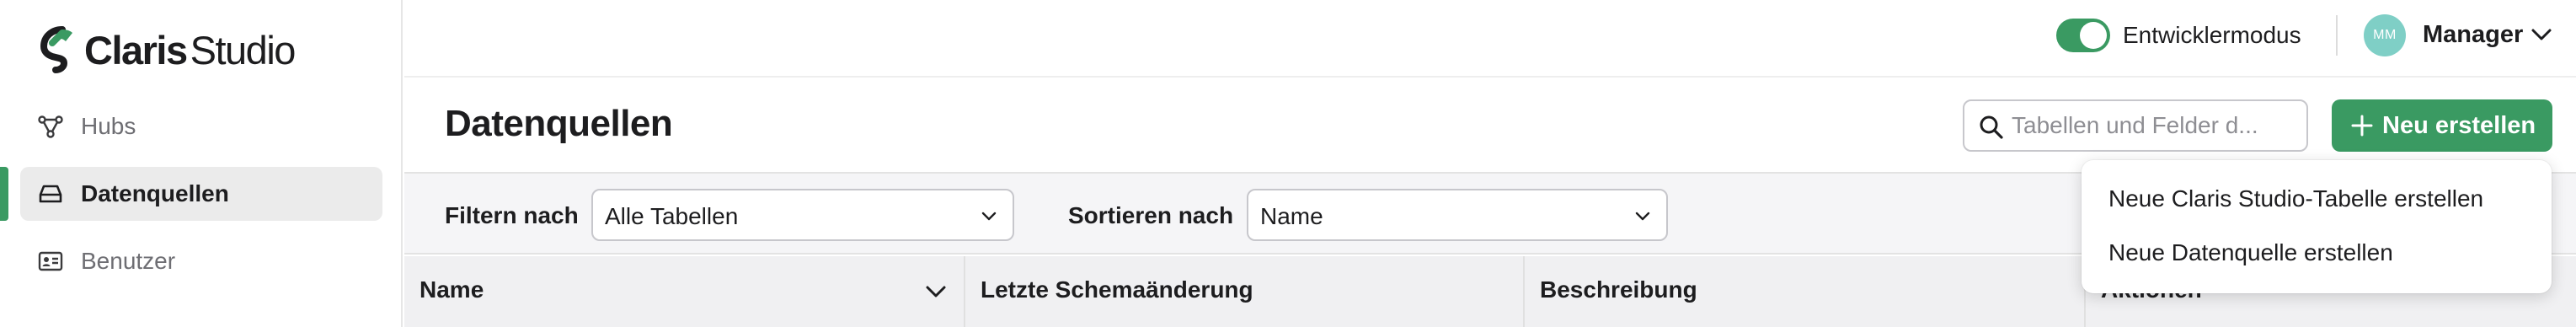 Image resolution: width=2576 pixels, height=327 pixels. Describe the element at coordinates (50, 126) in the screenshot. I see `hubs-icon` at that location.